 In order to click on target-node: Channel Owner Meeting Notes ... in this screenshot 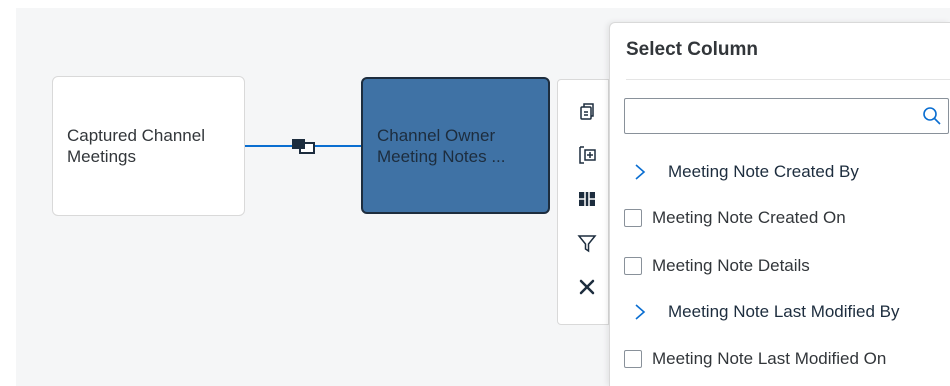, I will do `click(455, 145)`.